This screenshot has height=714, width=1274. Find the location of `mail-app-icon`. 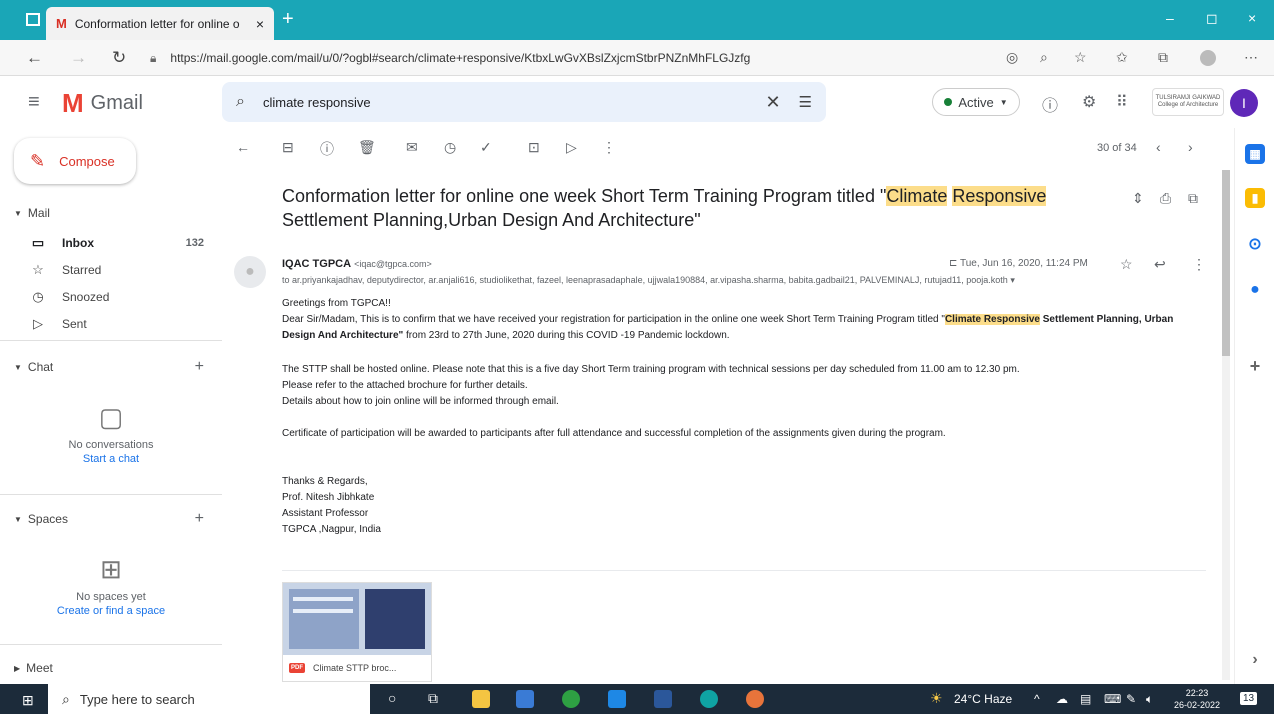

mail-app-icon is located at coordinates (617, 699).